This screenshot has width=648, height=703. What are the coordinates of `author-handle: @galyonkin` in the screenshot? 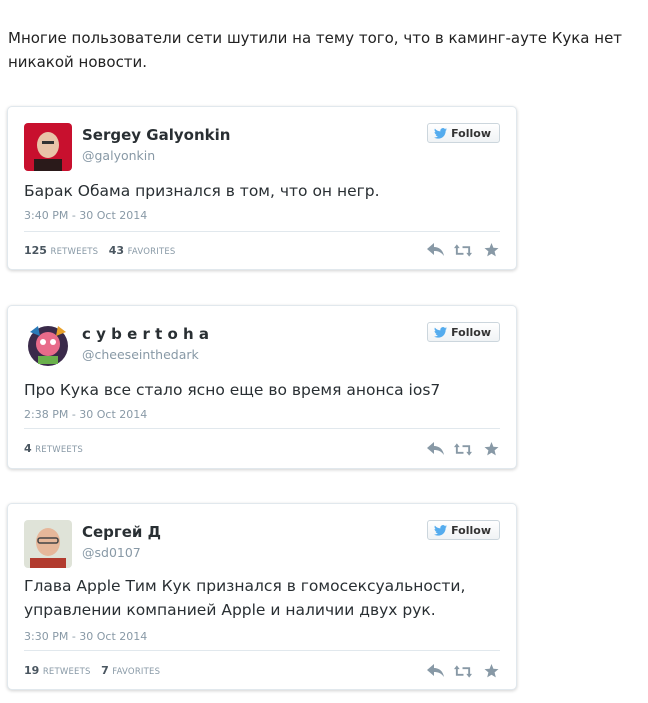 It's located at (118, 155).